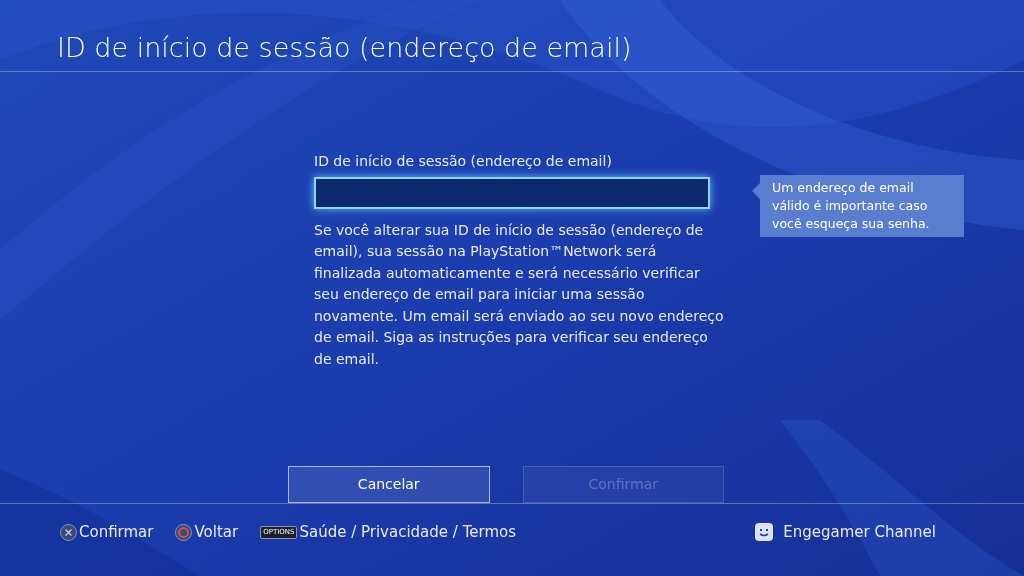 The image size is (1024, 576). Describe the element at coordinates (519, 294) in the screenshot. I see `description-paragraph: Se você alterar sua ID de início de sessão (endereço de email), sua sessão na PlayStation™Network será finalizada automaticamente e será necessário verificar seu endereço de email para iniciar uma sessão novamente. Um email será enviado ao seu novo endereço de email. Siga as instruções para verificar seu endereço de email.` at that location.